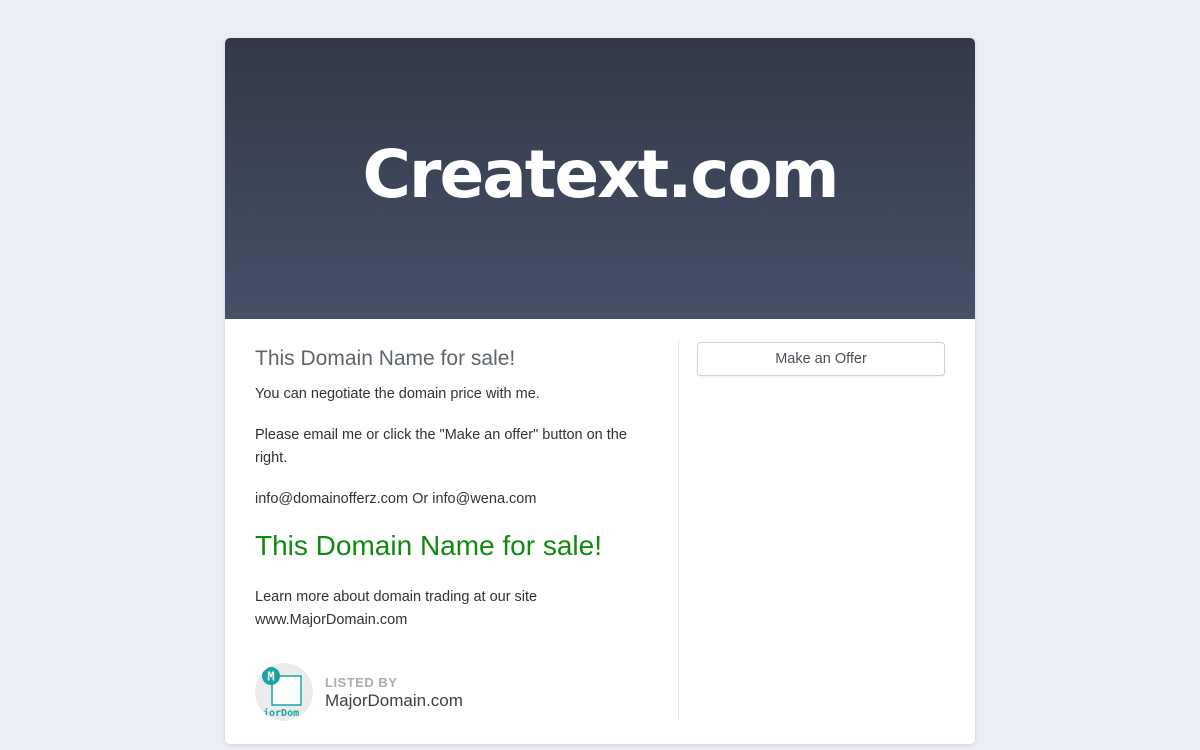  I want to click on column-divider, so click(678, 531).